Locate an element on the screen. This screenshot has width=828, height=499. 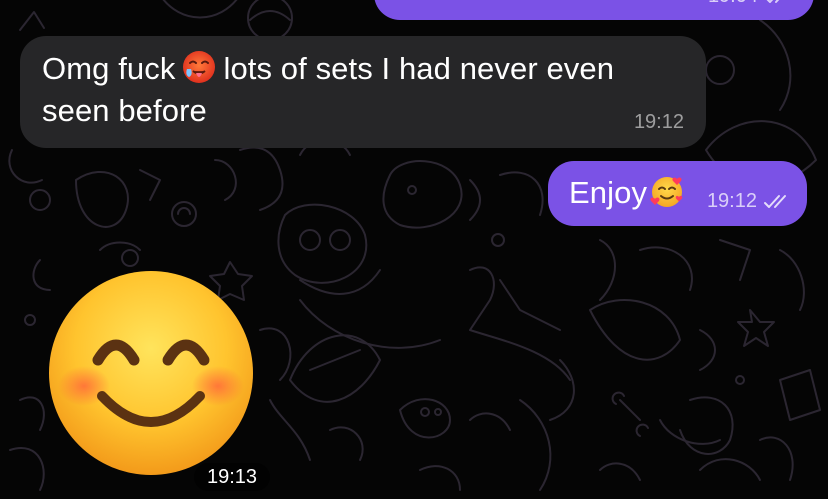
message-outgoing: 19:04 is located at coordinates (594, 10).